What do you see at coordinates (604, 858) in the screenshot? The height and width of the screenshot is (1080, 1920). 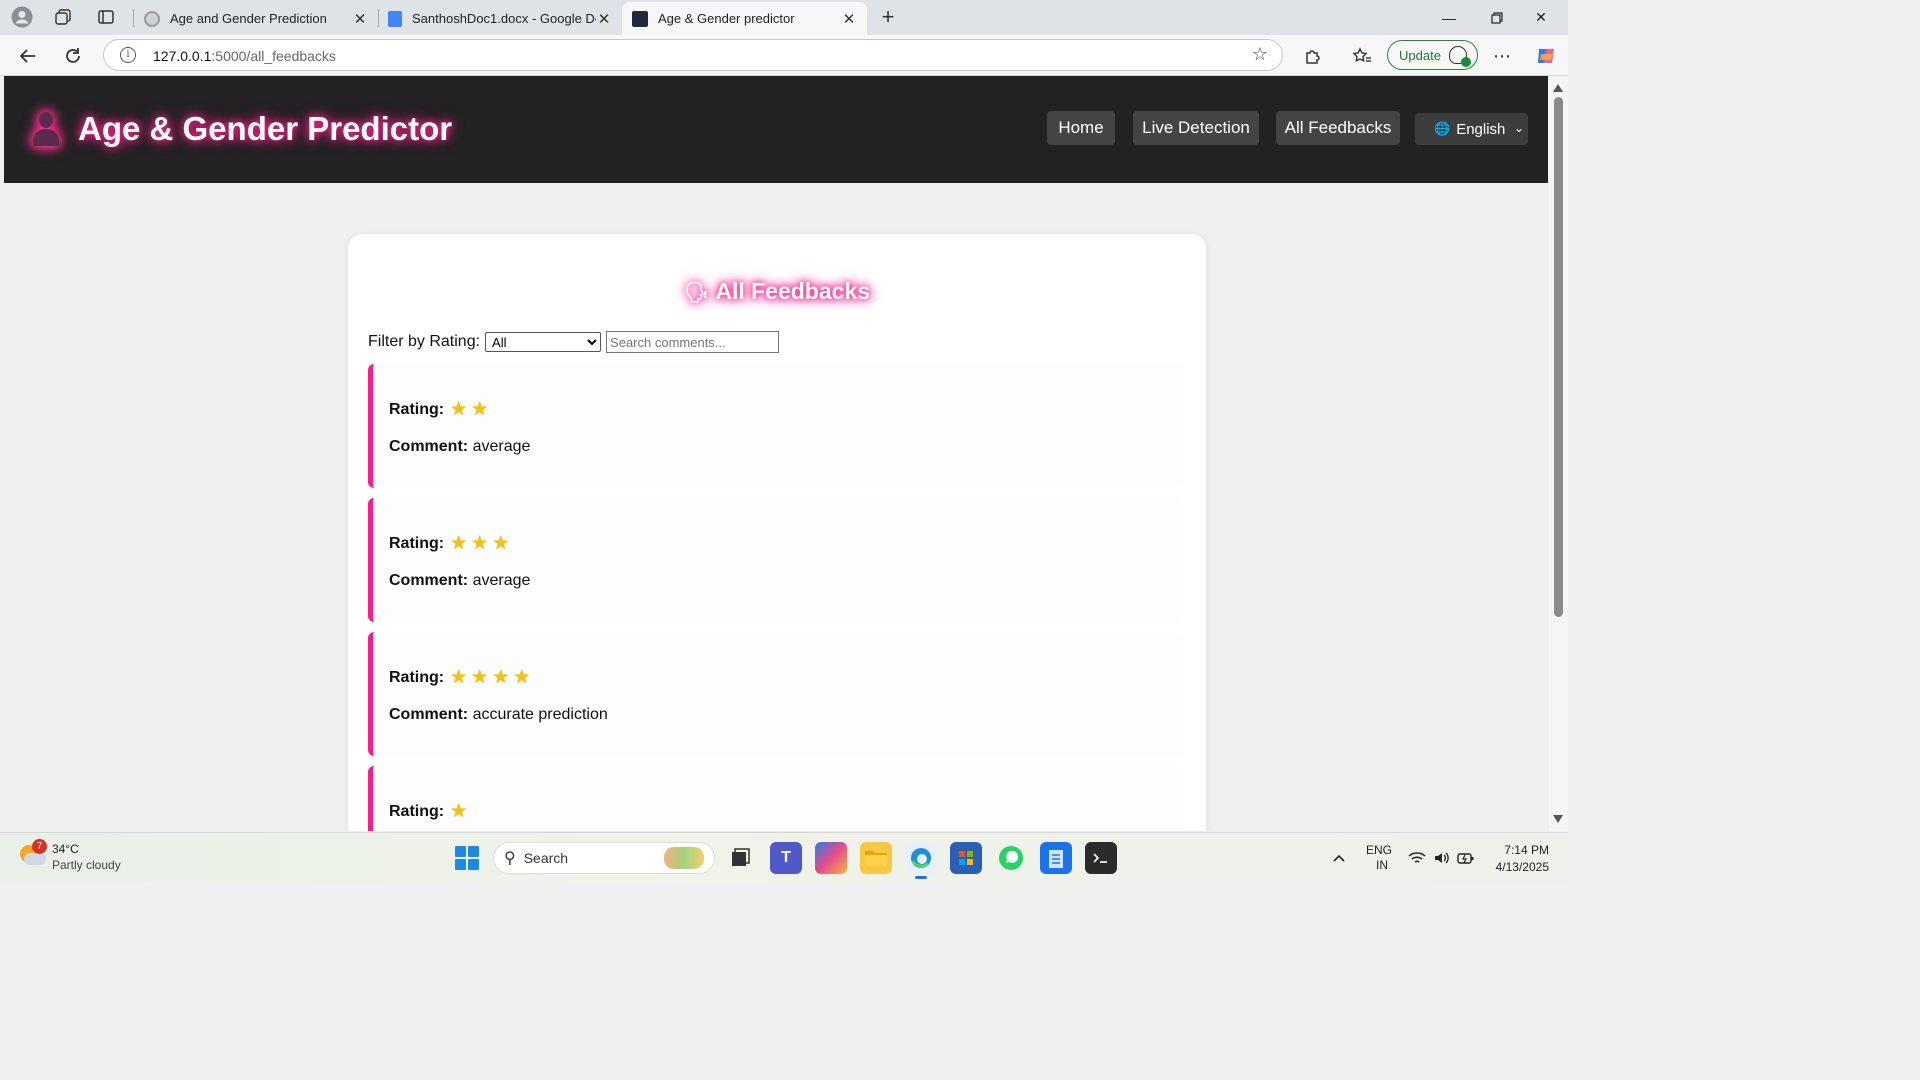 I see `taskbar-search: ⚲ Search` at bounding box center [604, 858].